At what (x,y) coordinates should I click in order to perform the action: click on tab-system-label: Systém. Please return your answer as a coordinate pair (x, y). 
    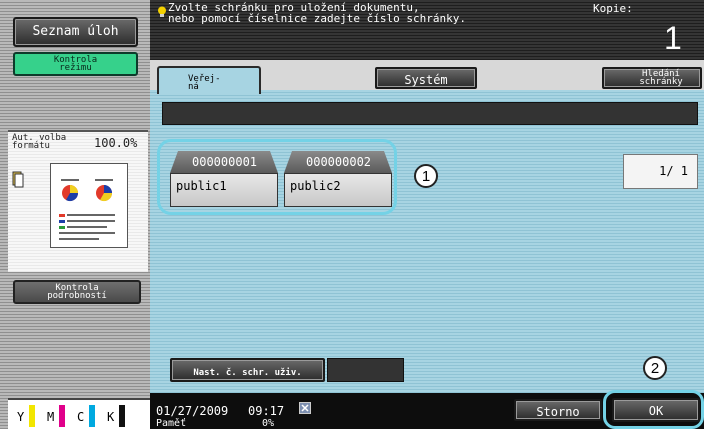
    Looking at the image, I should click on (426, 80).